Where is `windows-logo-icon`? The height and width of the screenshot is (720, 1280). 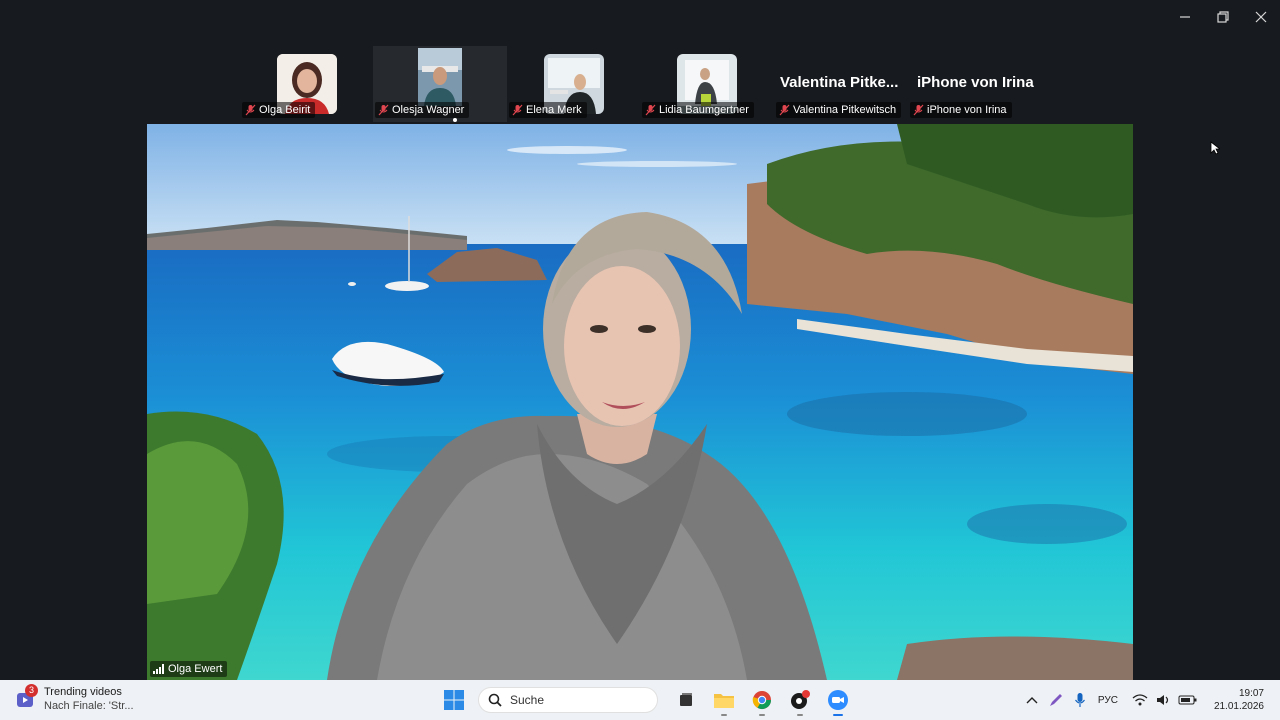
windows-logo-icon is located at coordinates (454, 700).